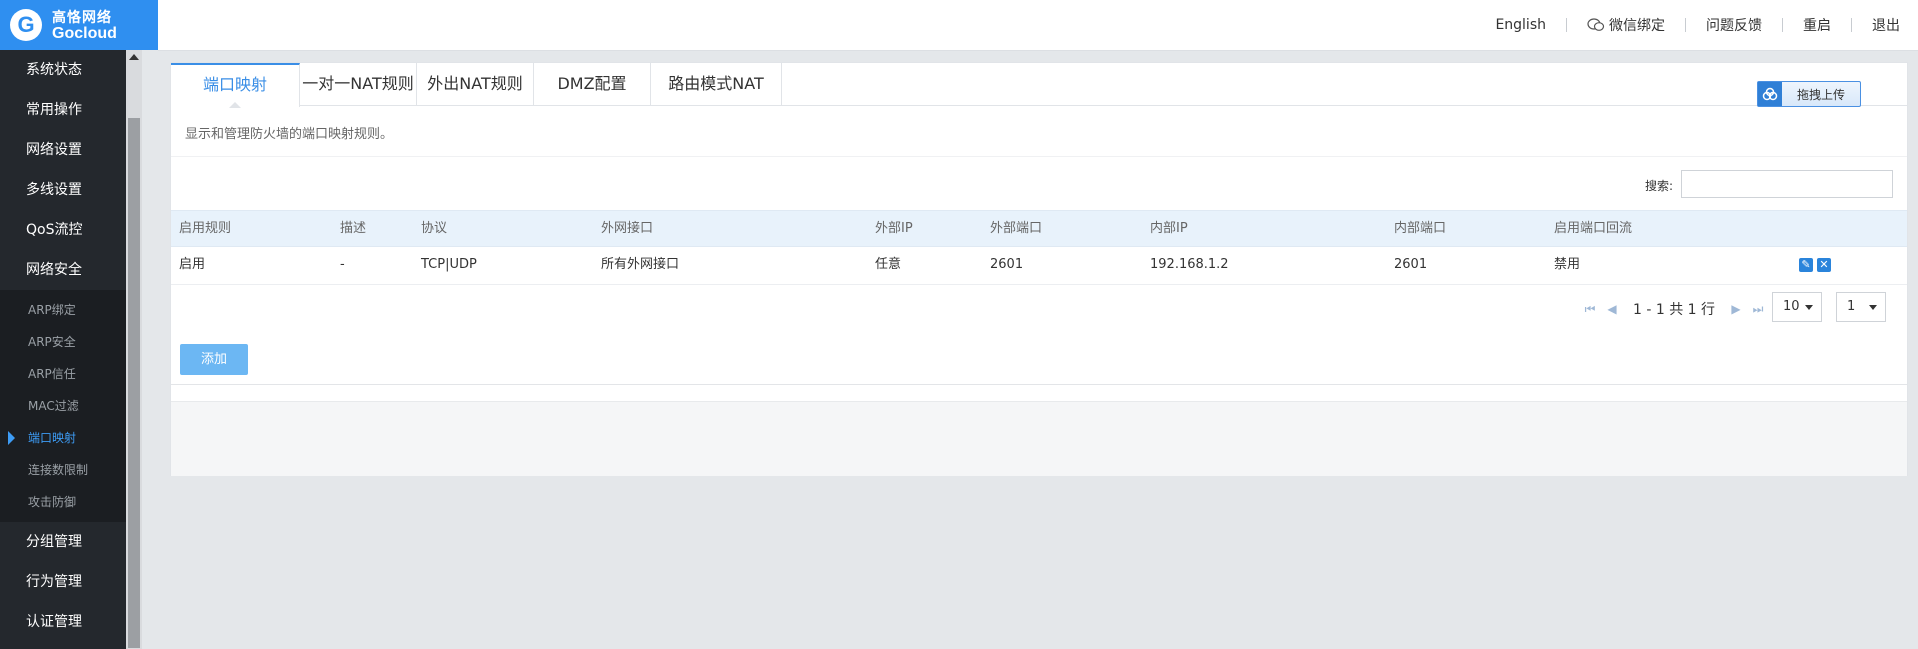  I want to click on sidebar-item-auth-mgmt: 认证管理, so click(71, 622).